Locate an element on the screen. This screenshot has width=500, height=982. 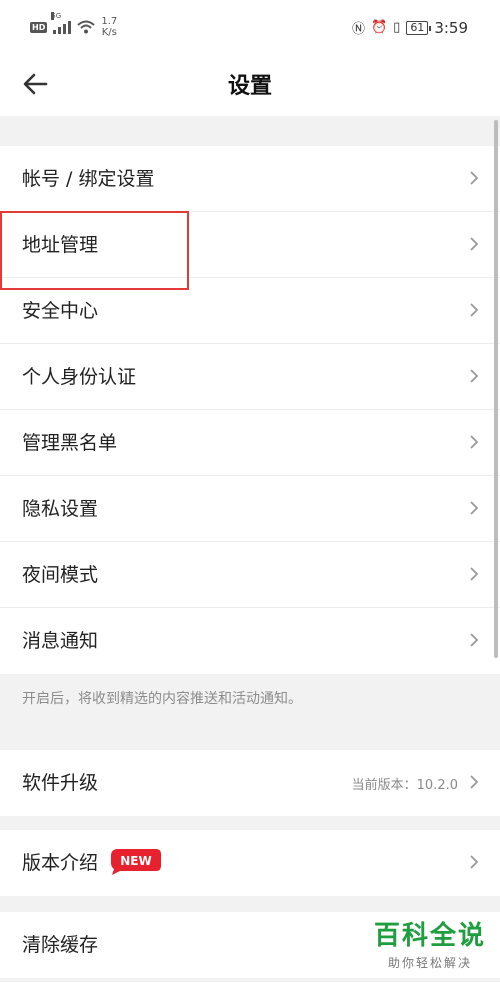
settings-item-privacy: 隐私设置 is located at coordinates (250, 509).